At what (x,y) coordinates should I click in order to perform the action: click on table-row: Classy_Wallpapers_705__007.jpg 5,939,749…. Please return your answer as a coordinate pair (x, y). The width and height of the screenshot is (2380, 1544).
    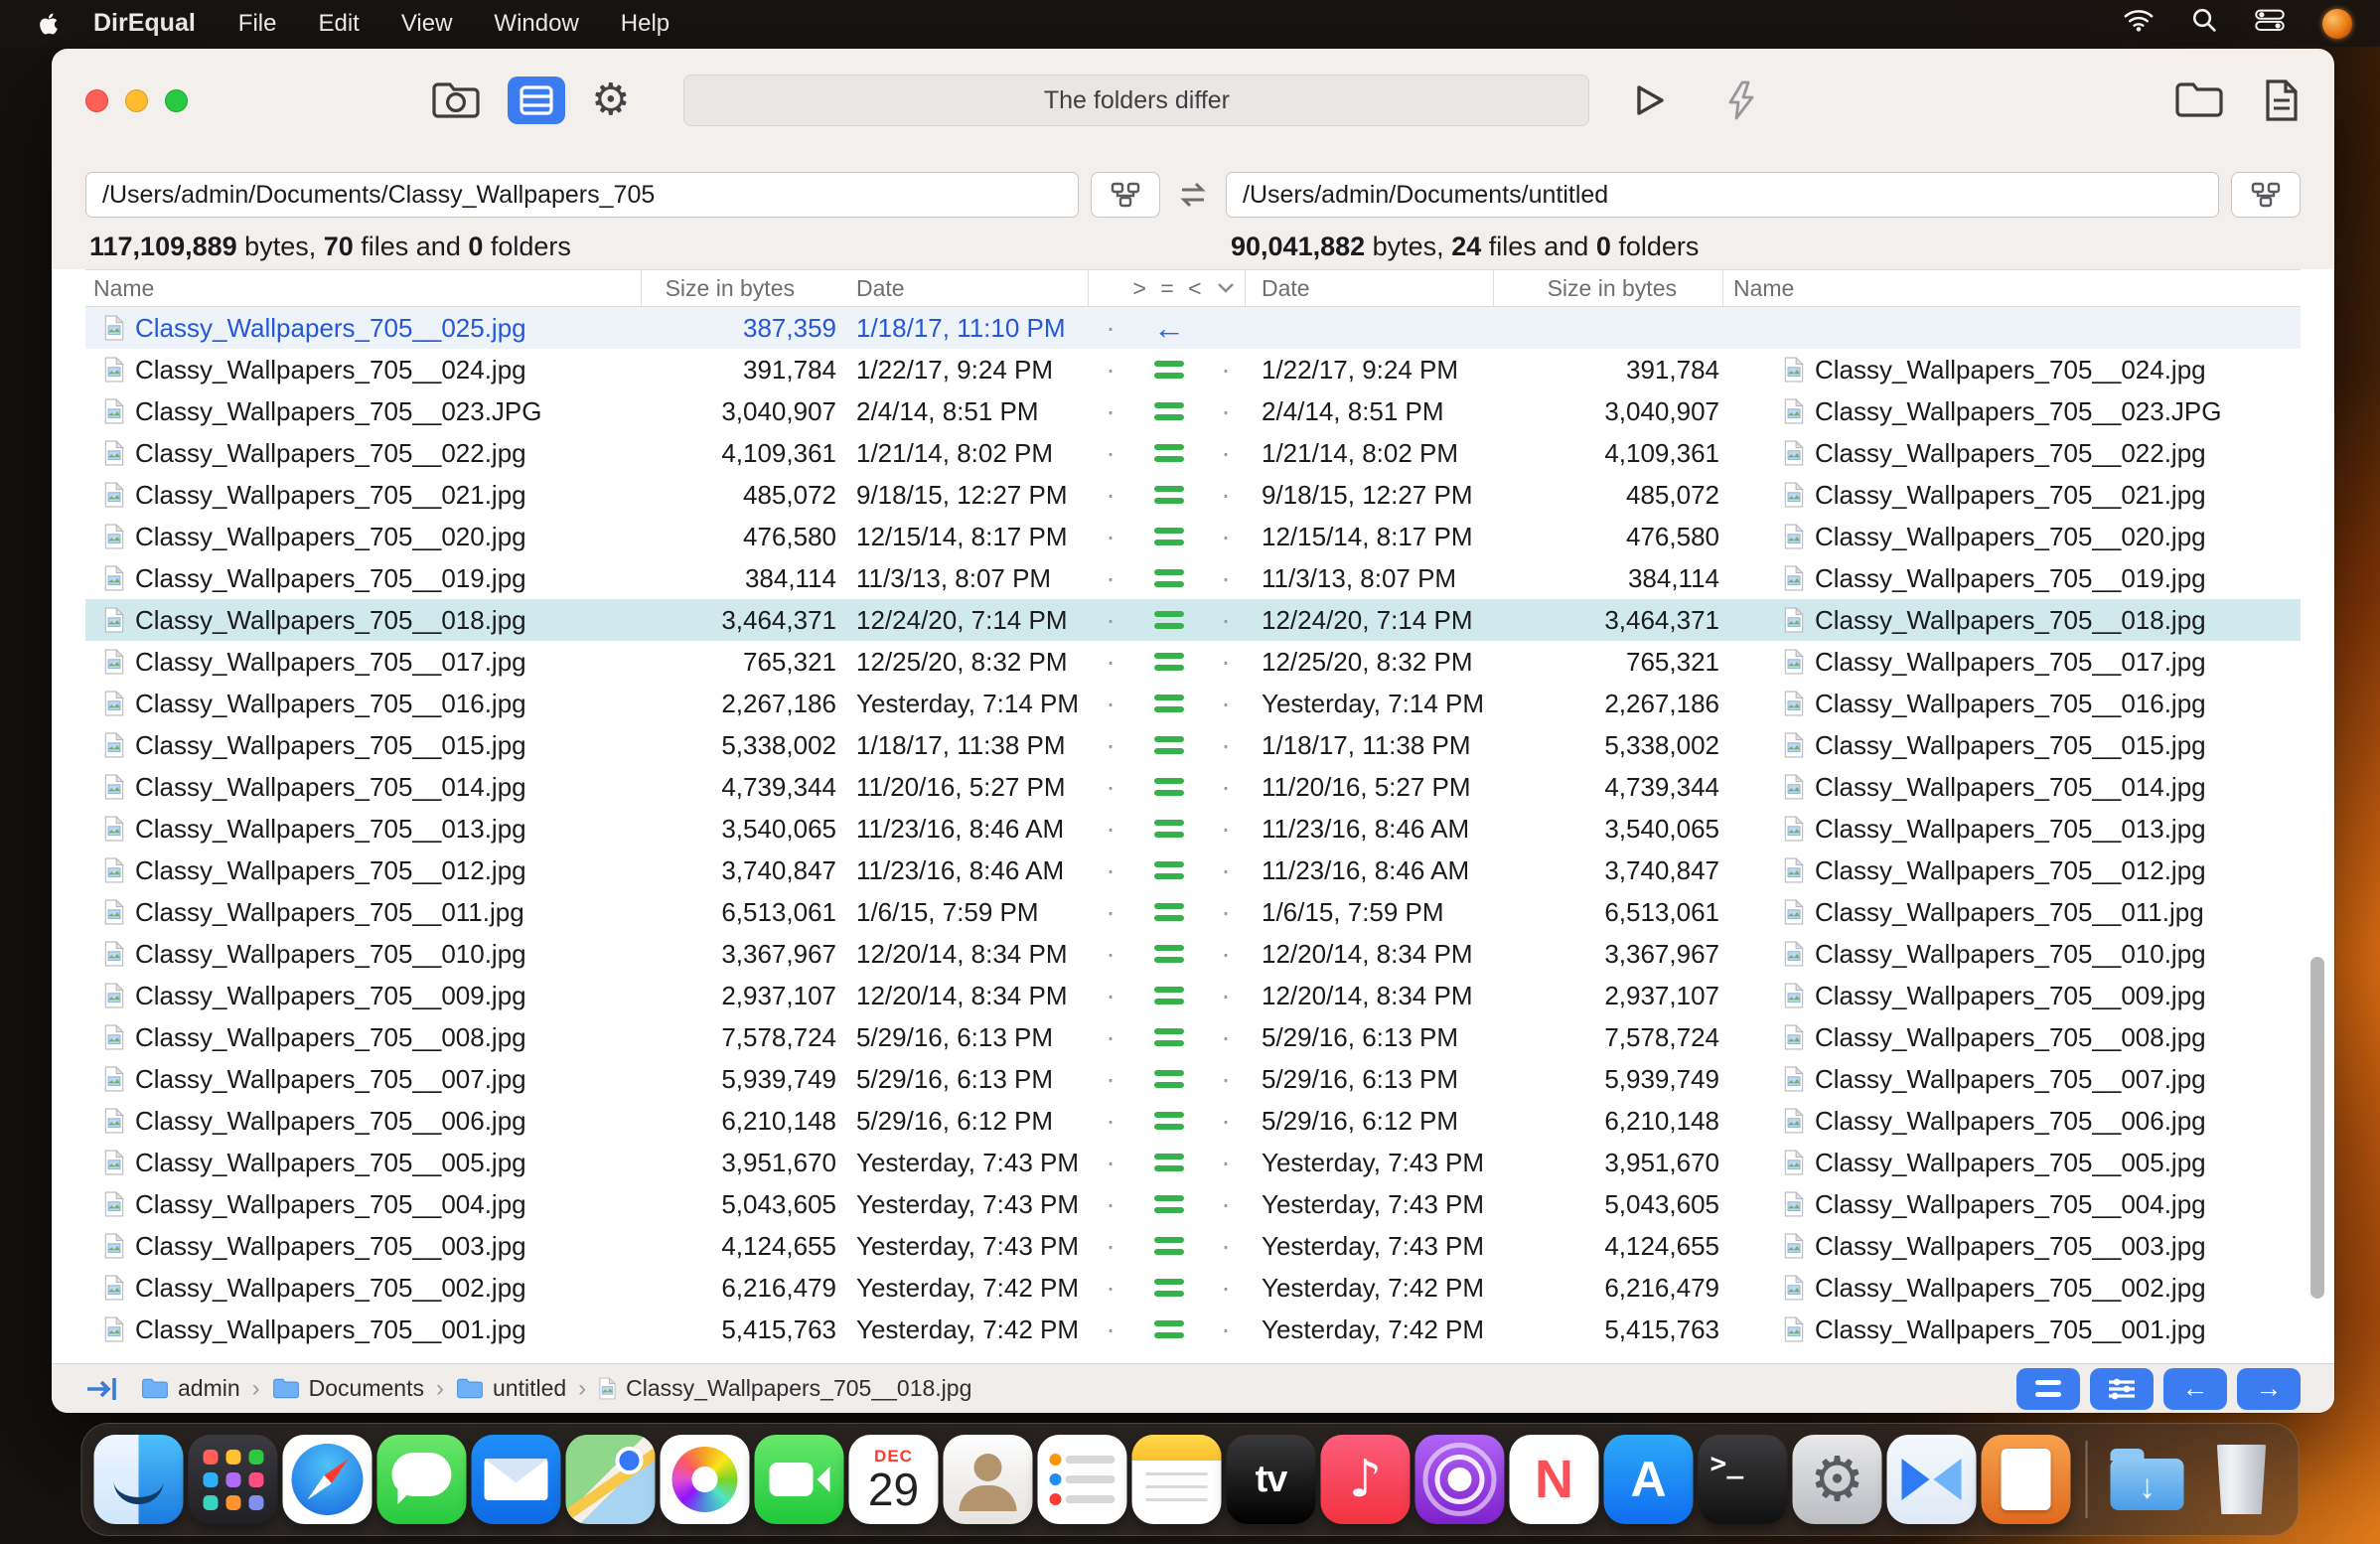
    Looking at the image, I should click on (1193, 1079).